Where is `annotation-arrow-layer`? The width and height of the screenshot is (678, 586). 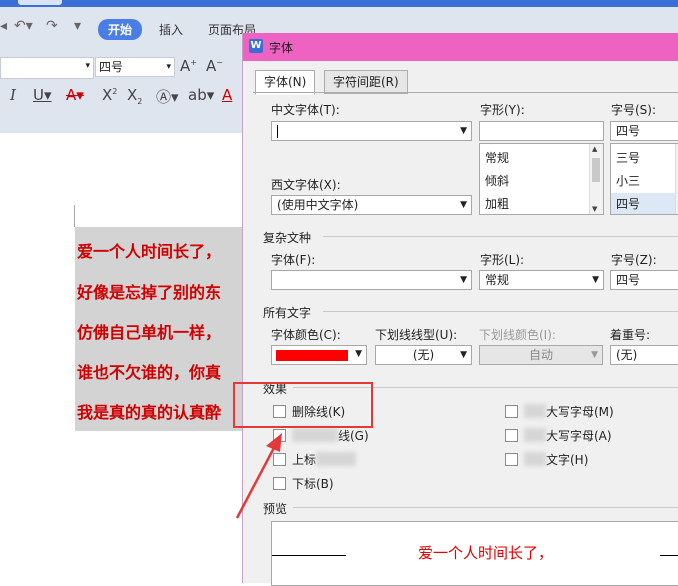 annotation-arrow-layer is located at coordinates (258, 476).